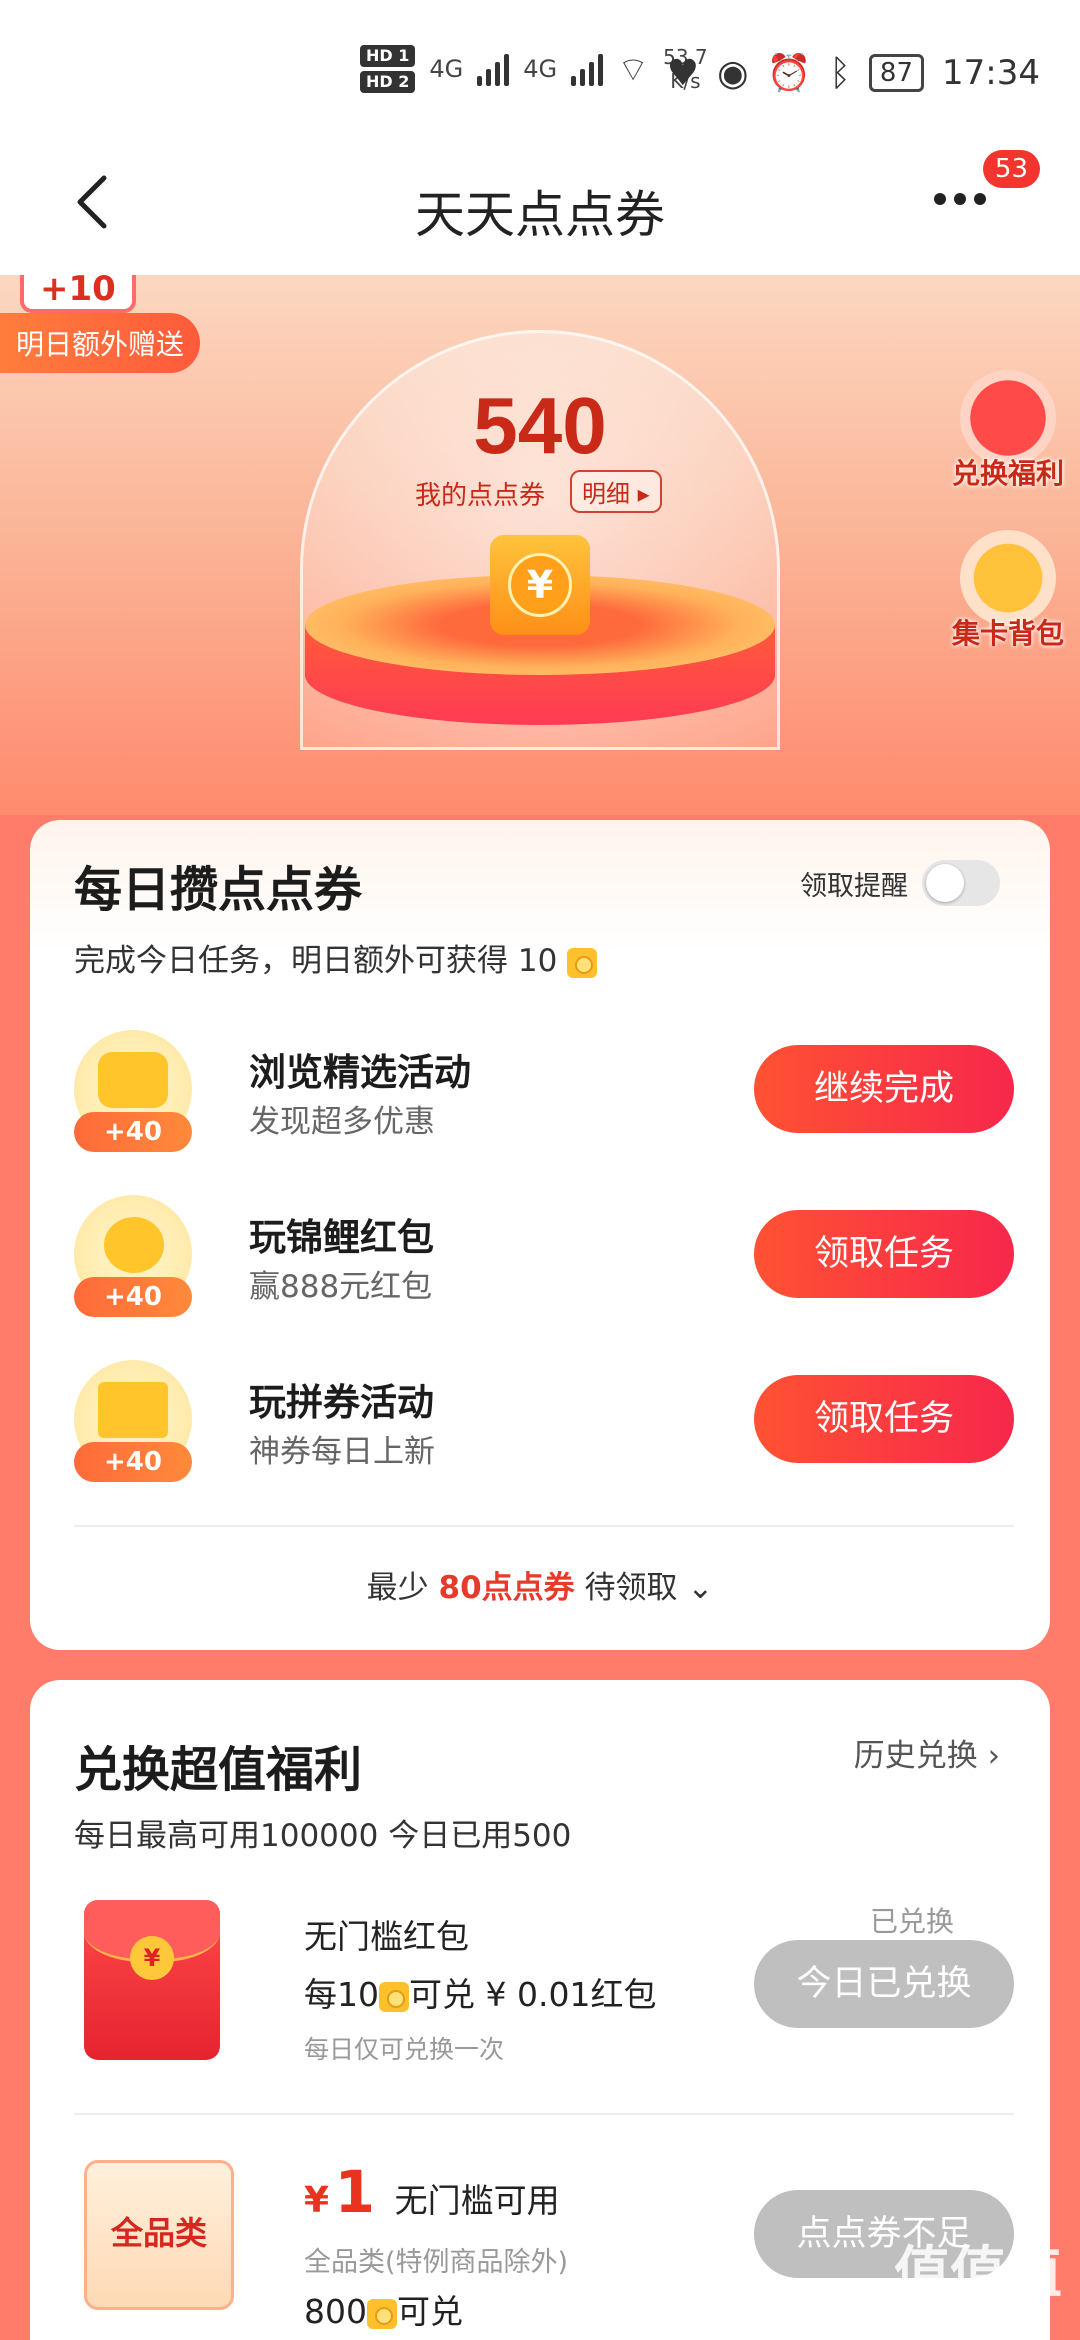  I want to click on detail-button: 明细 ▸, so click(616, 491).